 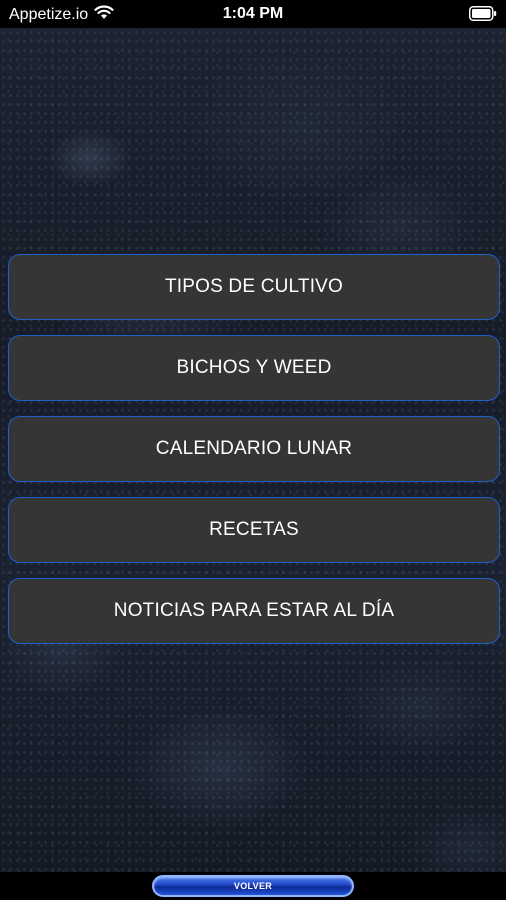 I want to click on menu-button-recetas: RECETAS, so click(x=254, y=530).